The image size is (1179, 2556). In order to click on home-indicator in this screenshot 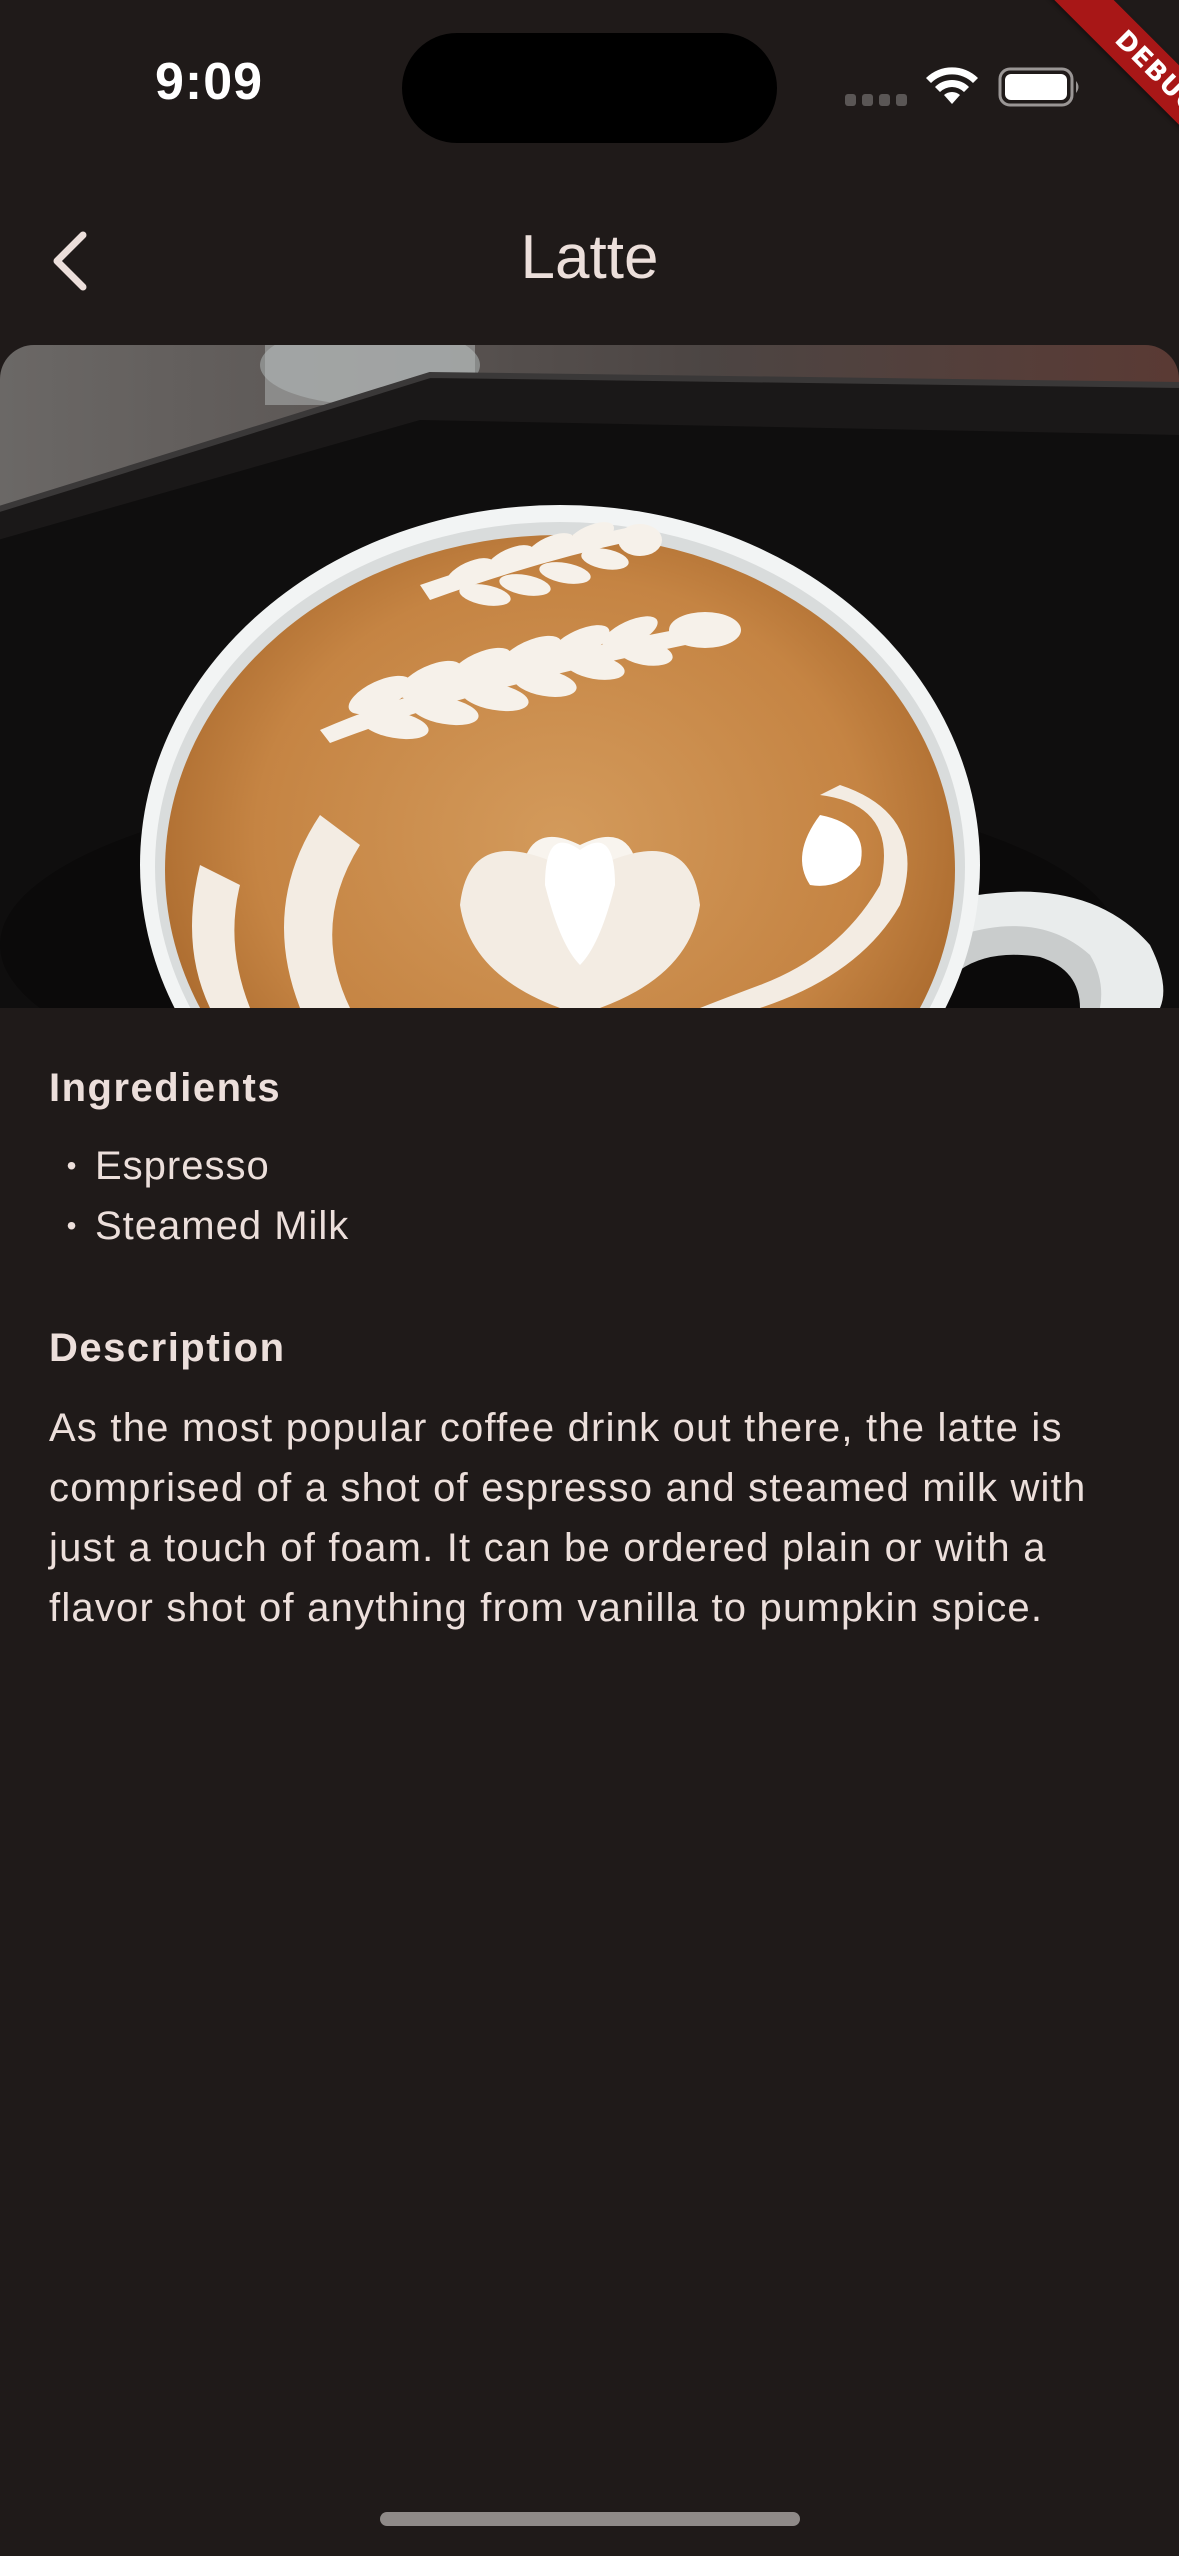, I will do `click(590, 2519)`.